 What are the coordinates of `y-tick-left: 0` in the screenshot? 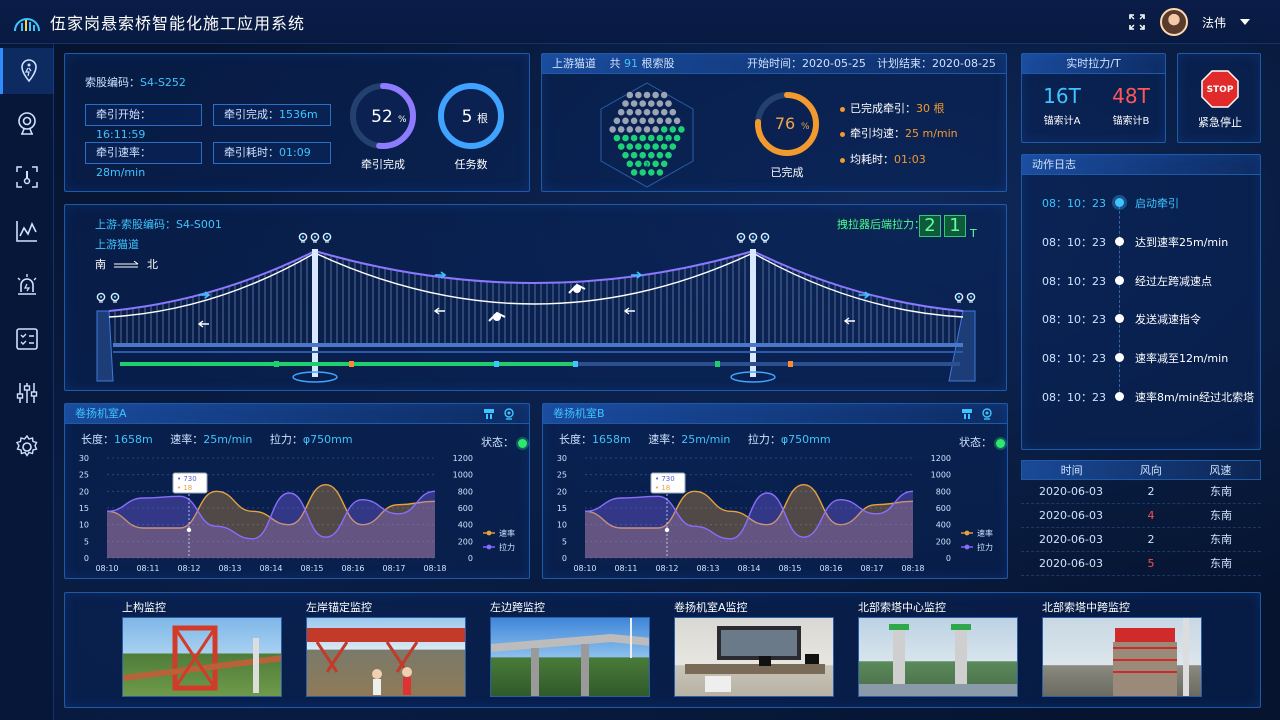 It's located at (86, 558).